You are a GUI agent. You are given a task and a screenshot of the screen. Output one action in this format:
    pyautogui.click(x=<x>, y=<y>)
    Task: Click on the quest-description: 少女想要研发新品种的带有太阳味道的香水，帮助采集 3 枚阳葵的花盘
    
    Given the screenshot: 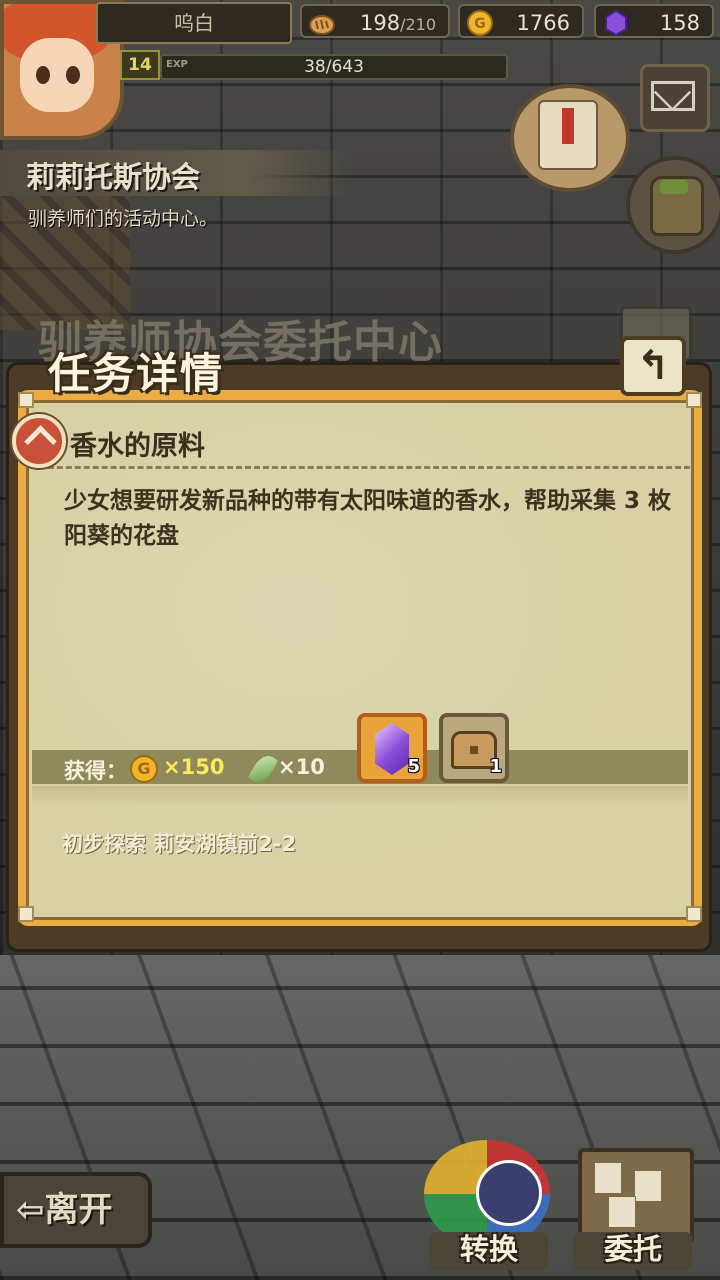 What is the action you would take?
    pyautogui.click(x=368, y=518)
    